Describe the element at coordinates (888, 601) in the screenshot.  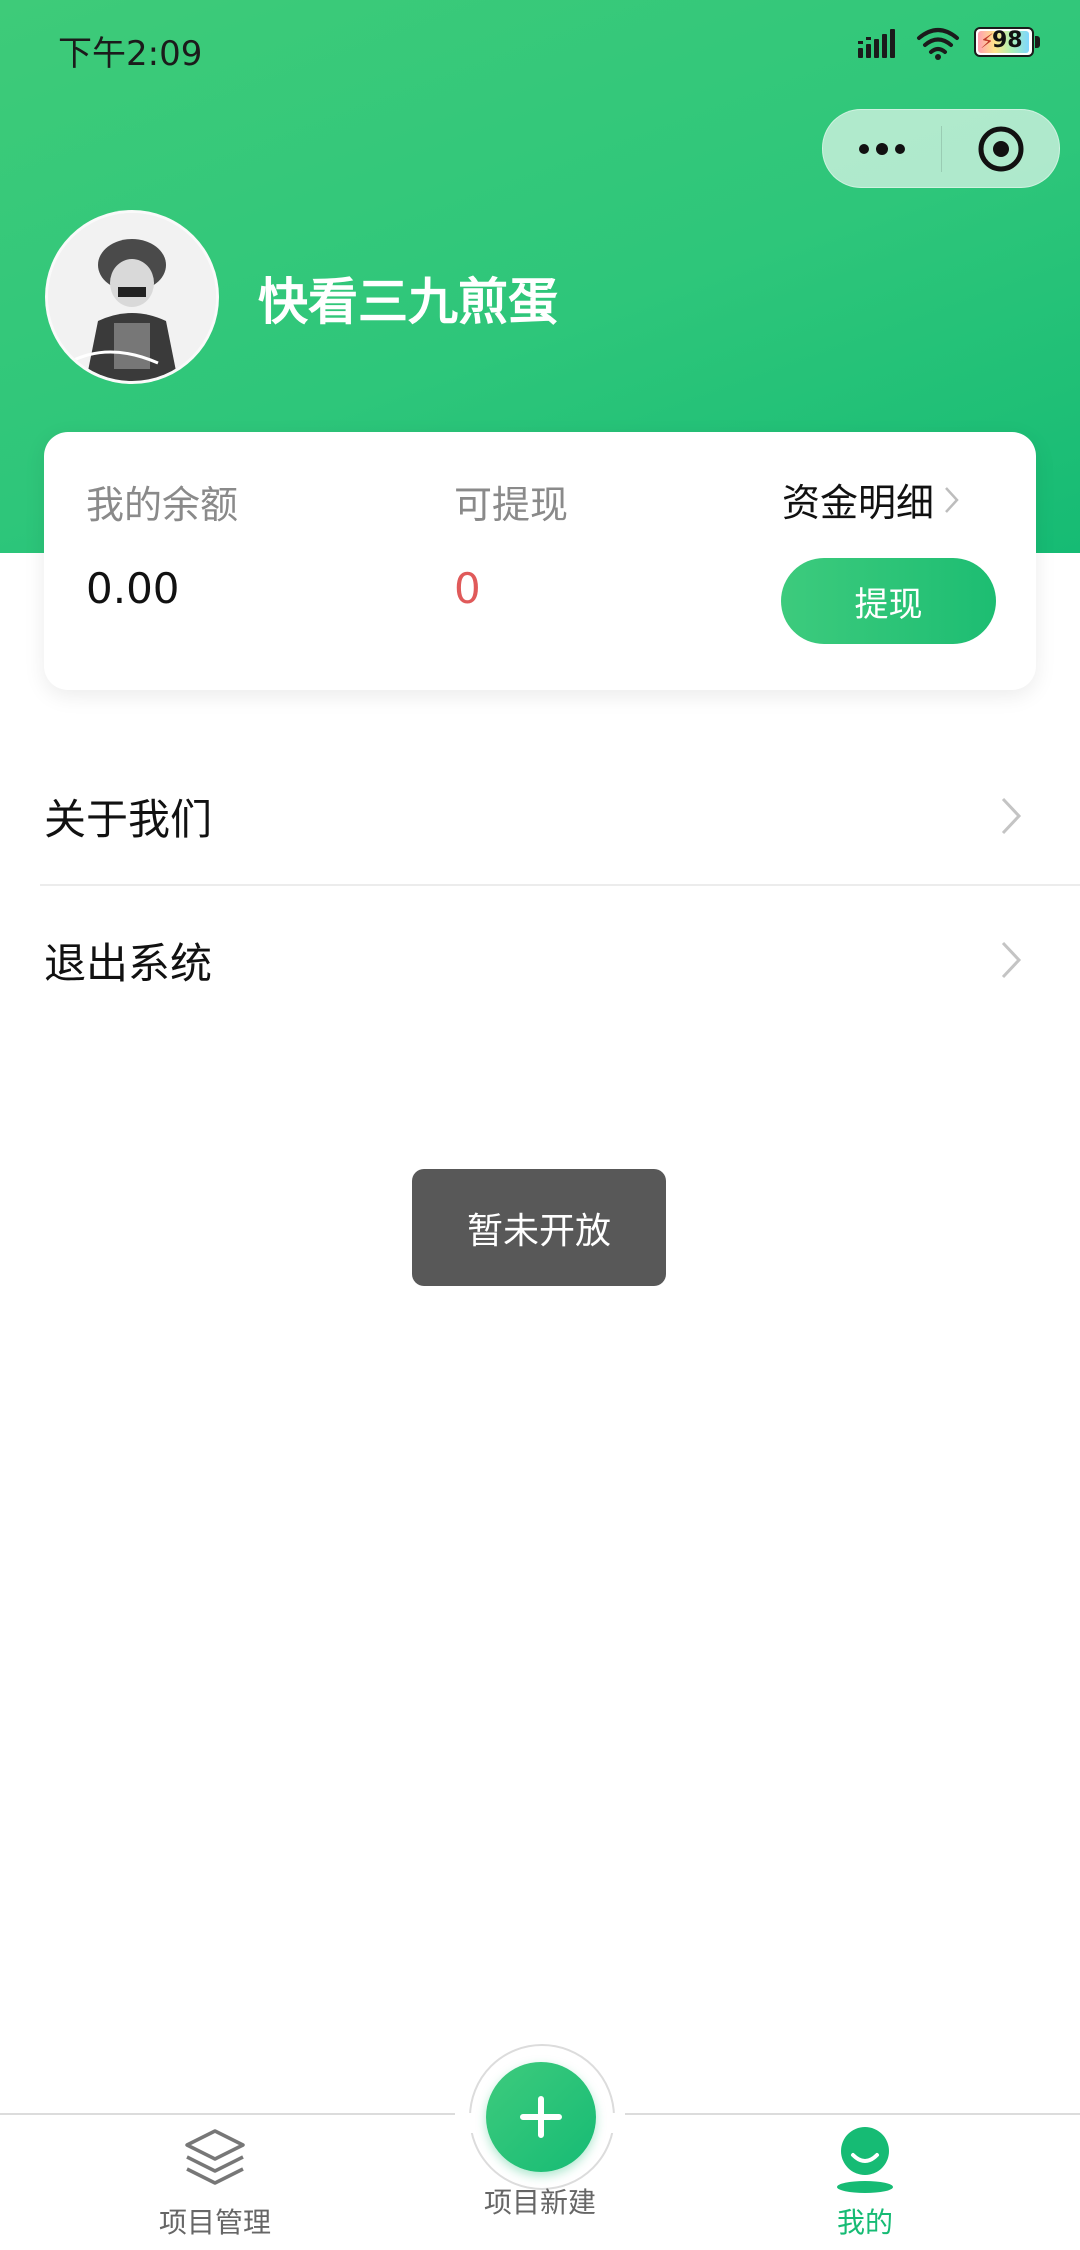
I see `withdraw-button: 提现` at that location.